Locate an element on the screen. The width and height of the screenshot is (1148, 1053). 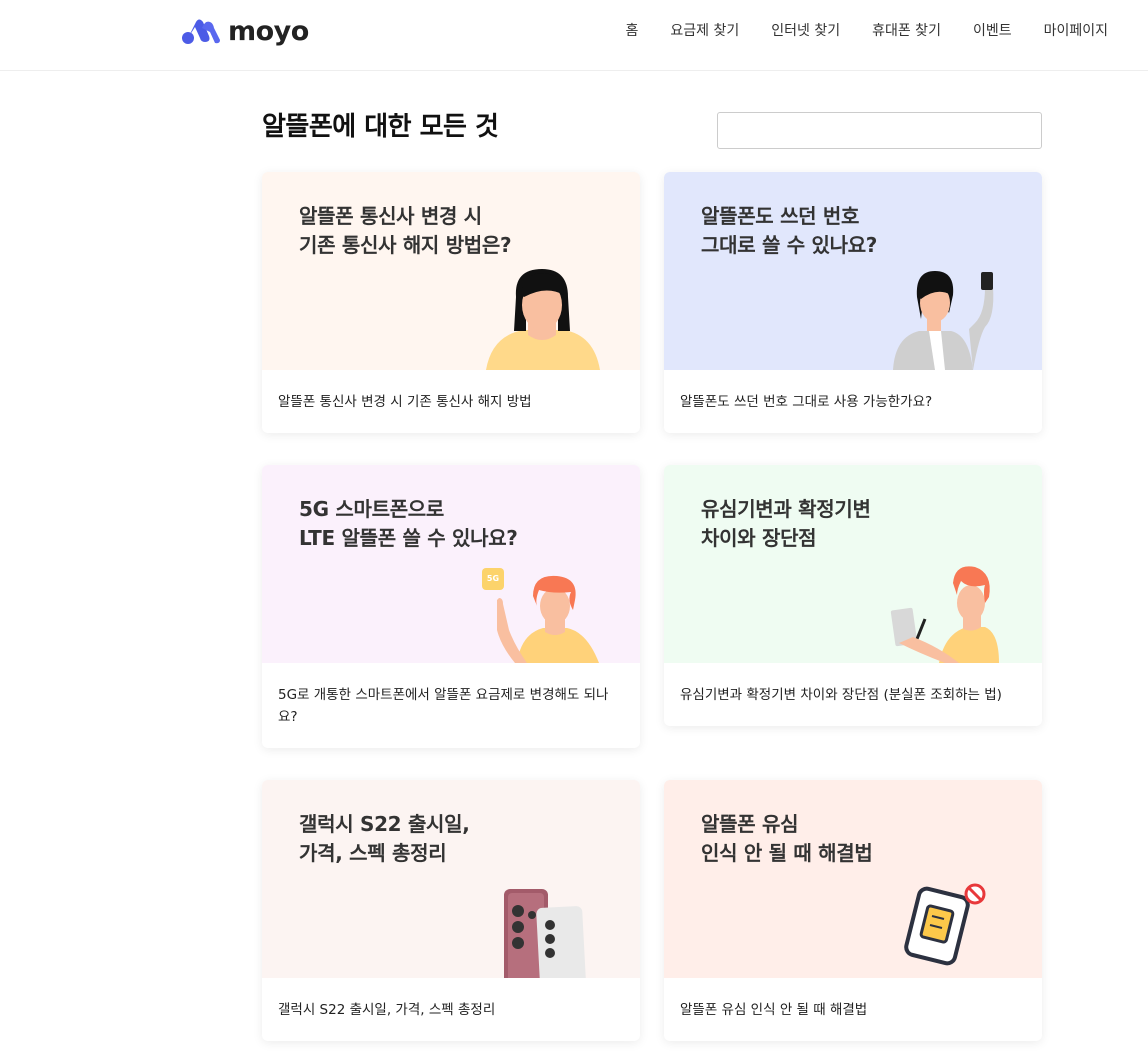
card-caption: 5G로 개통한 스마트폰에서 알뜰폰 요금제로 변경해도 되나요? is located at coordinates (443, 706).